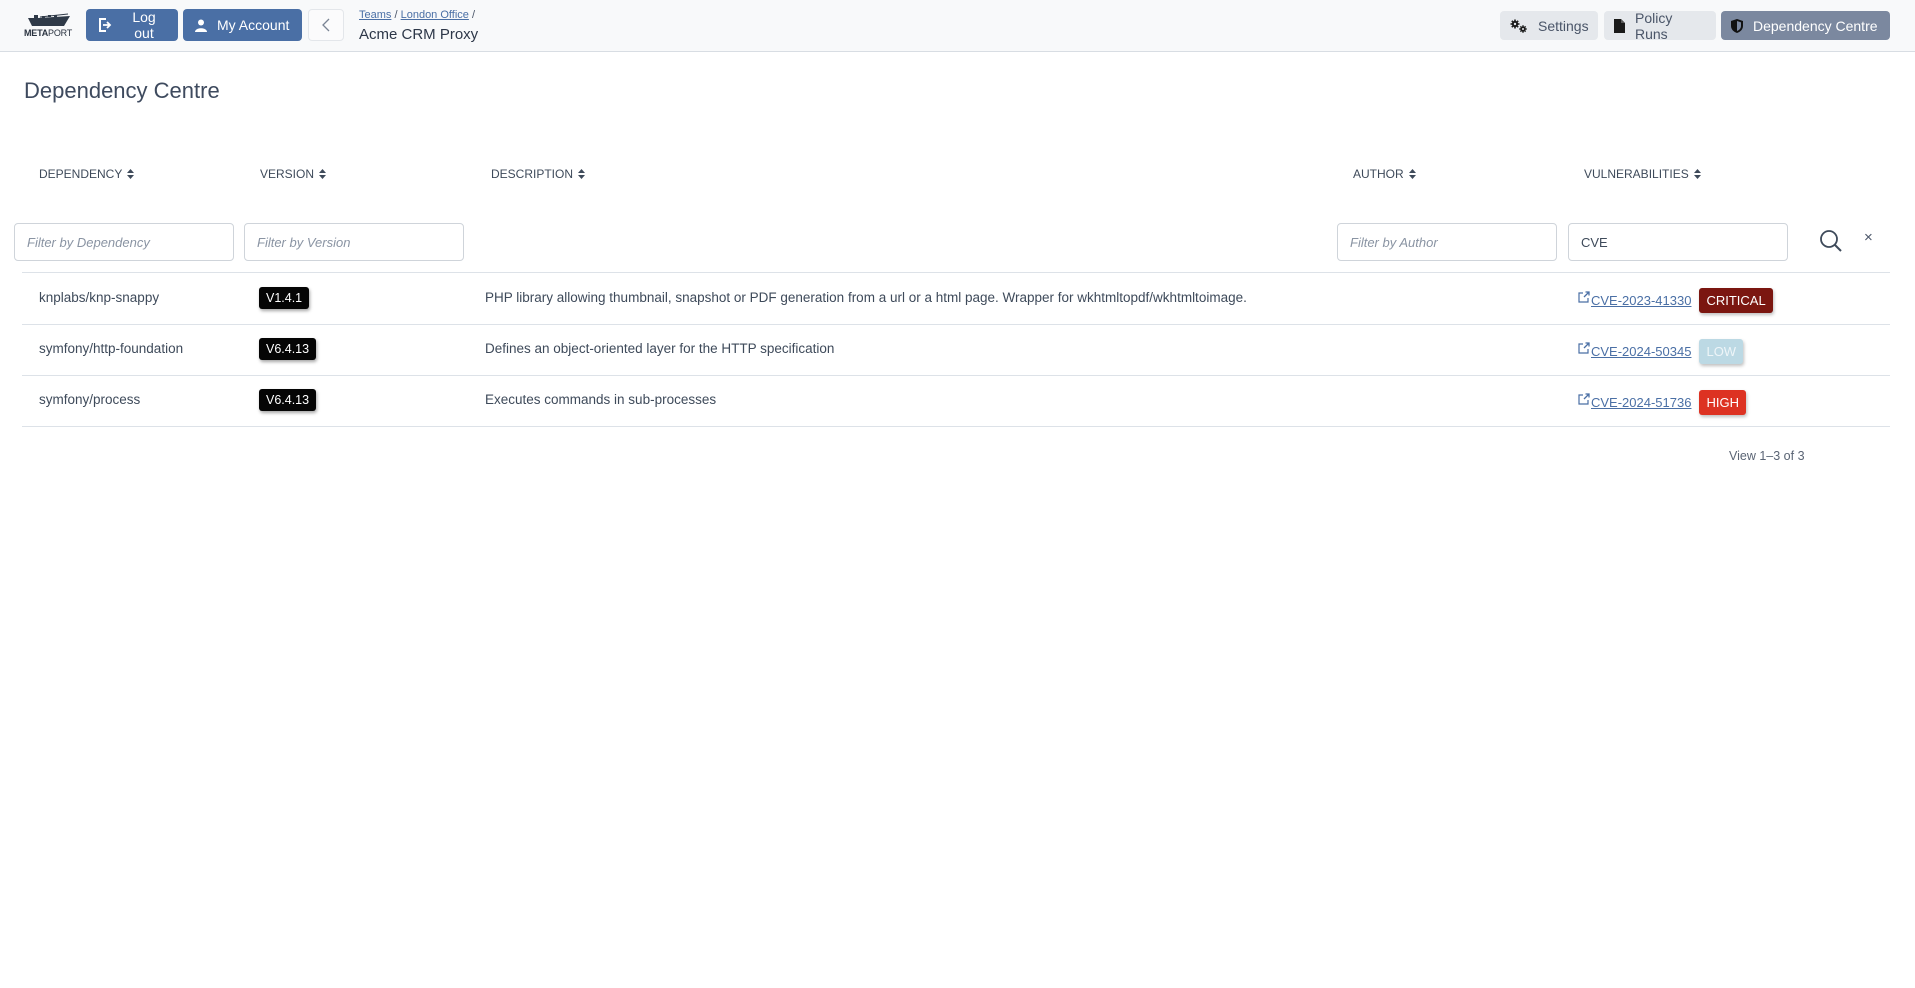  I want to click on vulnerability-cell: CVE-2024-51736 HIGH, so click(1662, 402).